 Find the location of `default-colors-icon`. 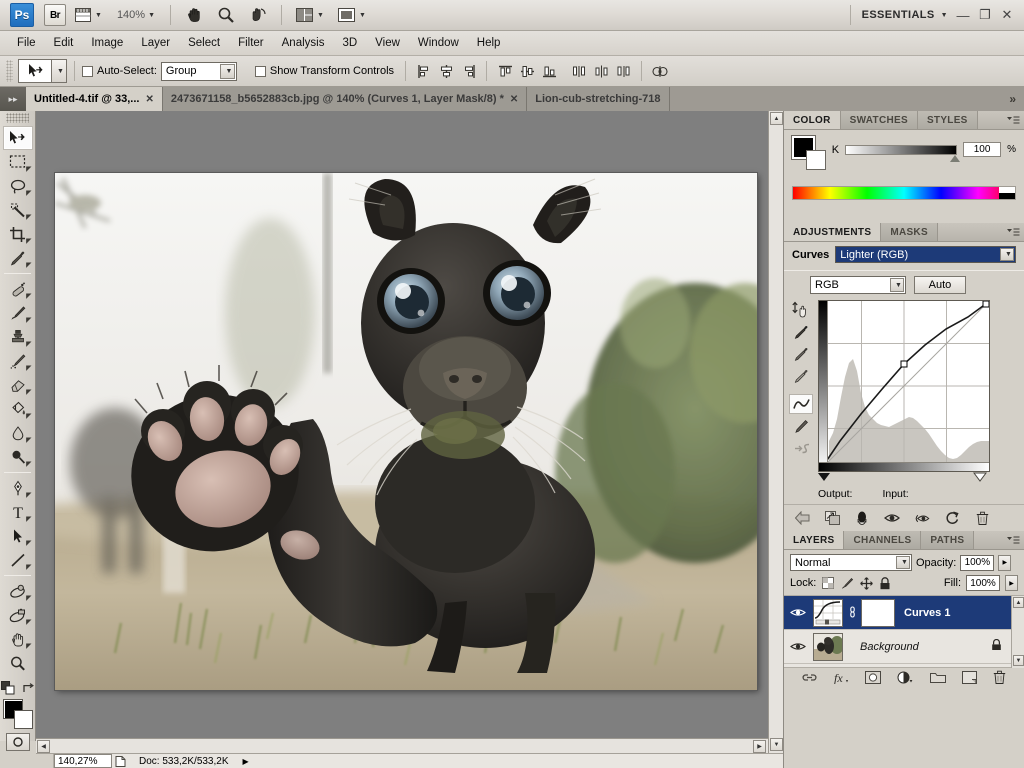

default-colors-icon is located at coordinates (7, 688).